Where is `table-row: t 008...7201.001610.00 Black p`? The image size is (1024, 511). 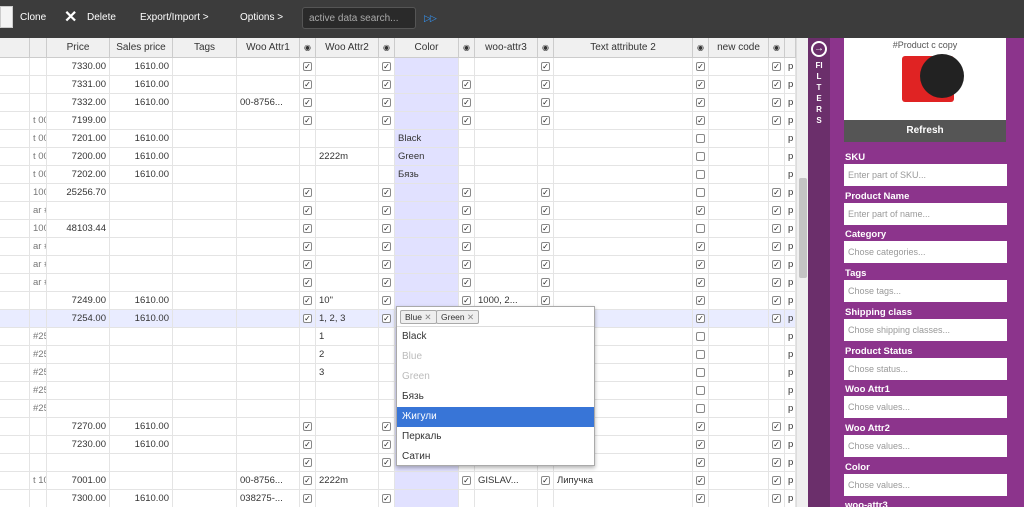 table-row: t 008...7201.001610.00 Black p is located at coordinates (398, 139).